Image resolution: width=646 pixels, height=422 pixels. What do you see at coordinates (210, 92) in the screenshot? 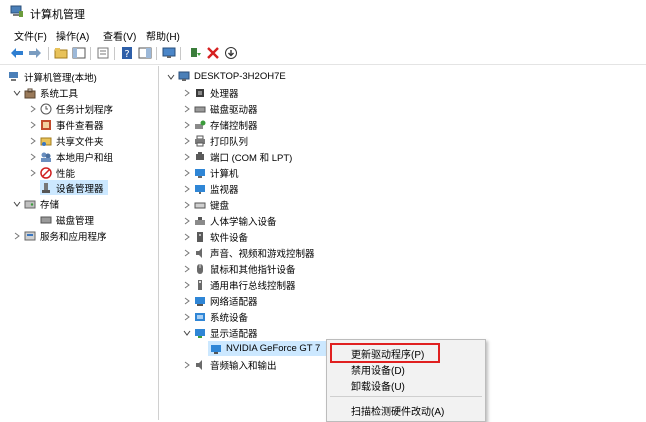
I see `device-category-processors: 处理器` at bounding box center [210, 92].